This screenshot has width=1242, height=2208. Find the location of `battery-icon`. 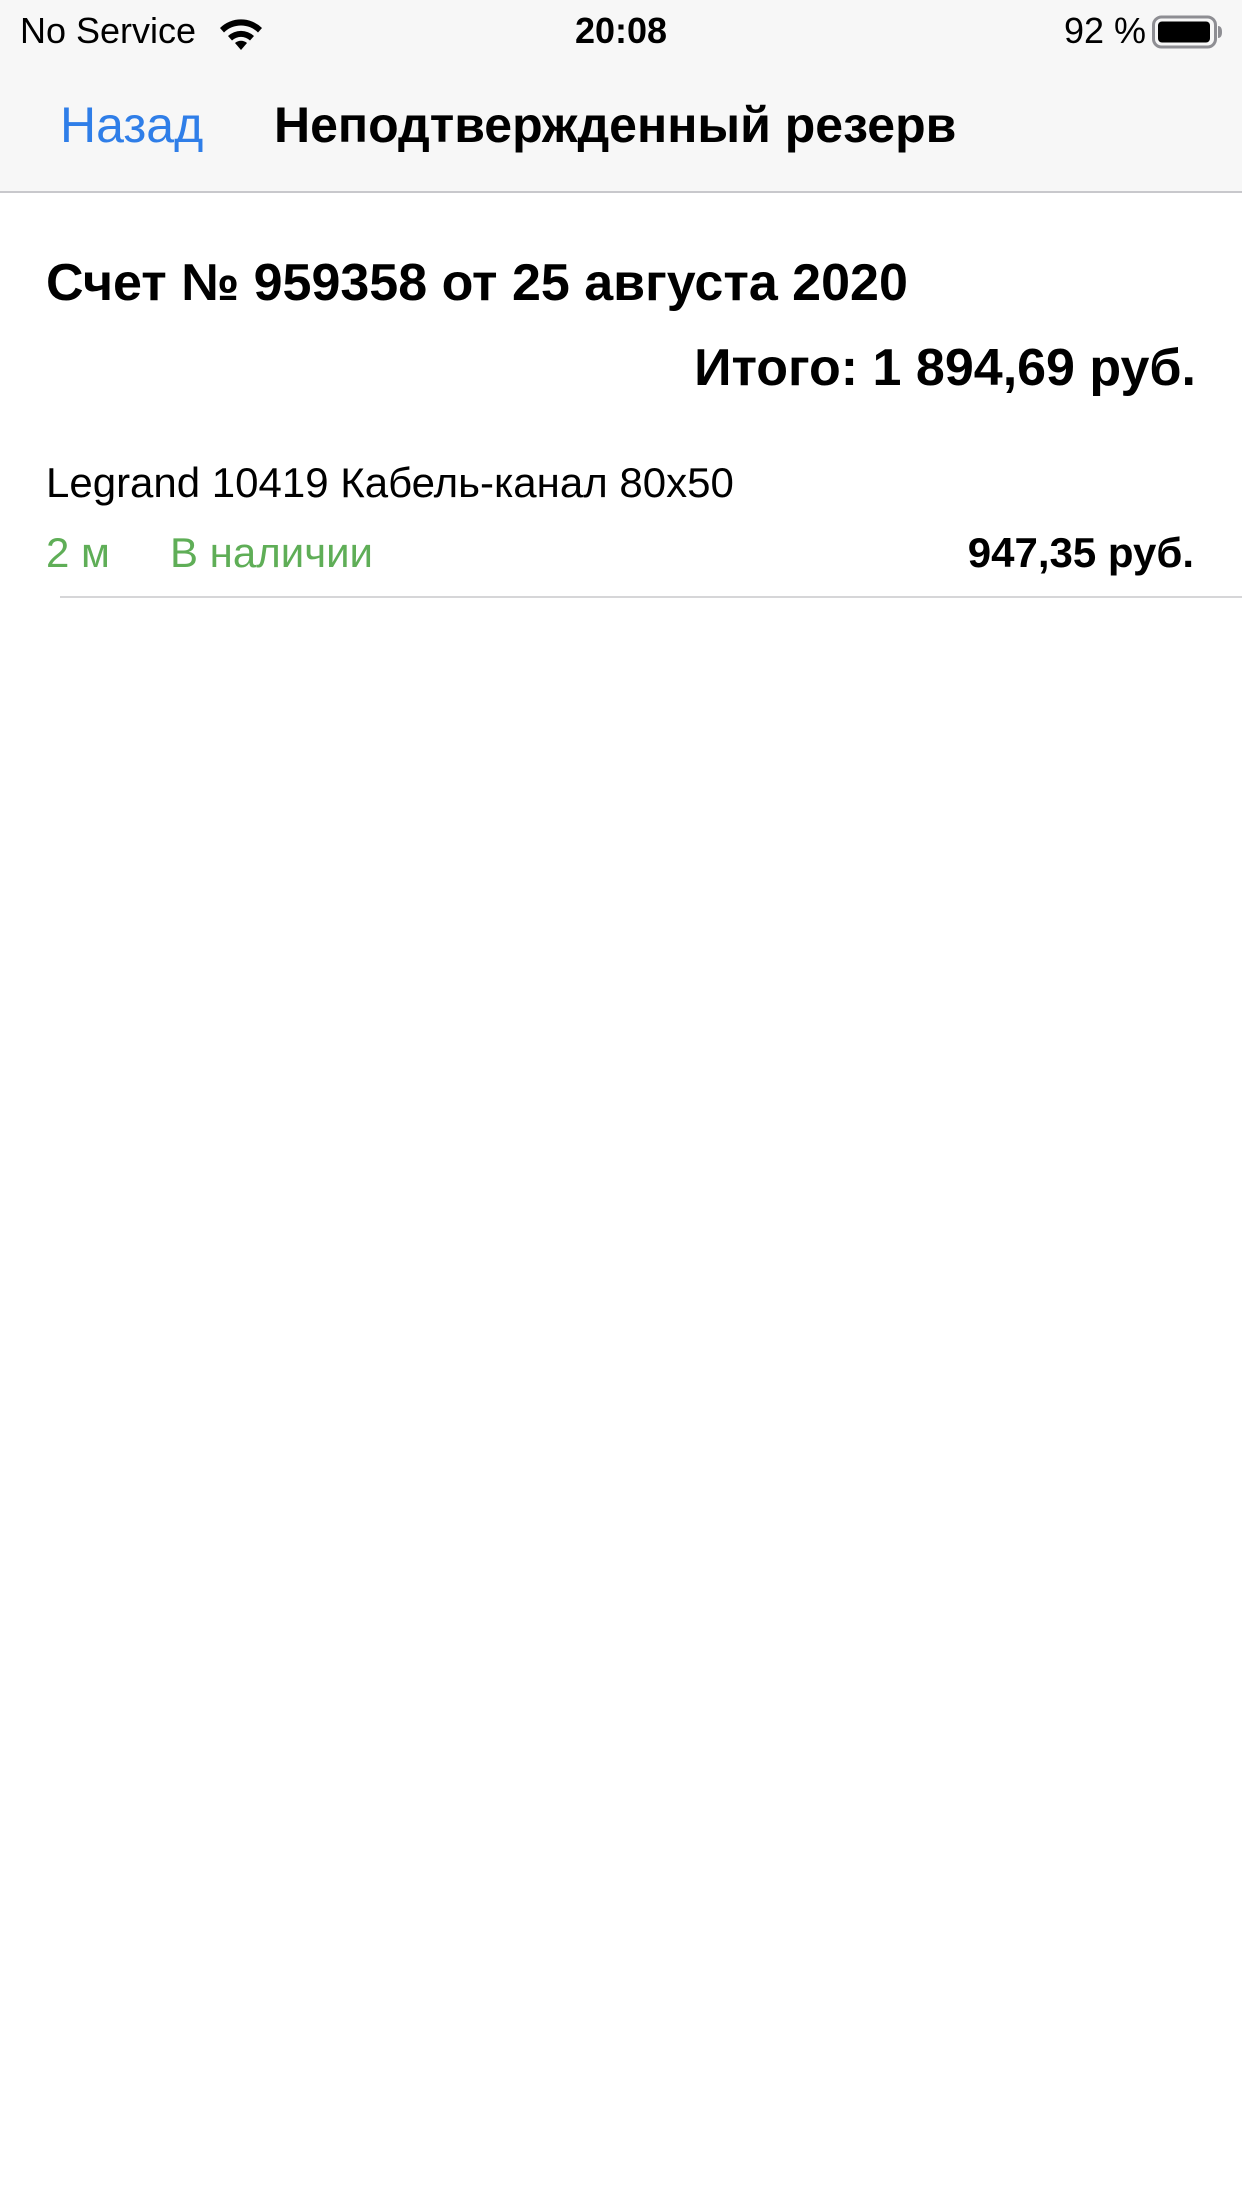

battery-icon is located at coordinates (1187, 32).